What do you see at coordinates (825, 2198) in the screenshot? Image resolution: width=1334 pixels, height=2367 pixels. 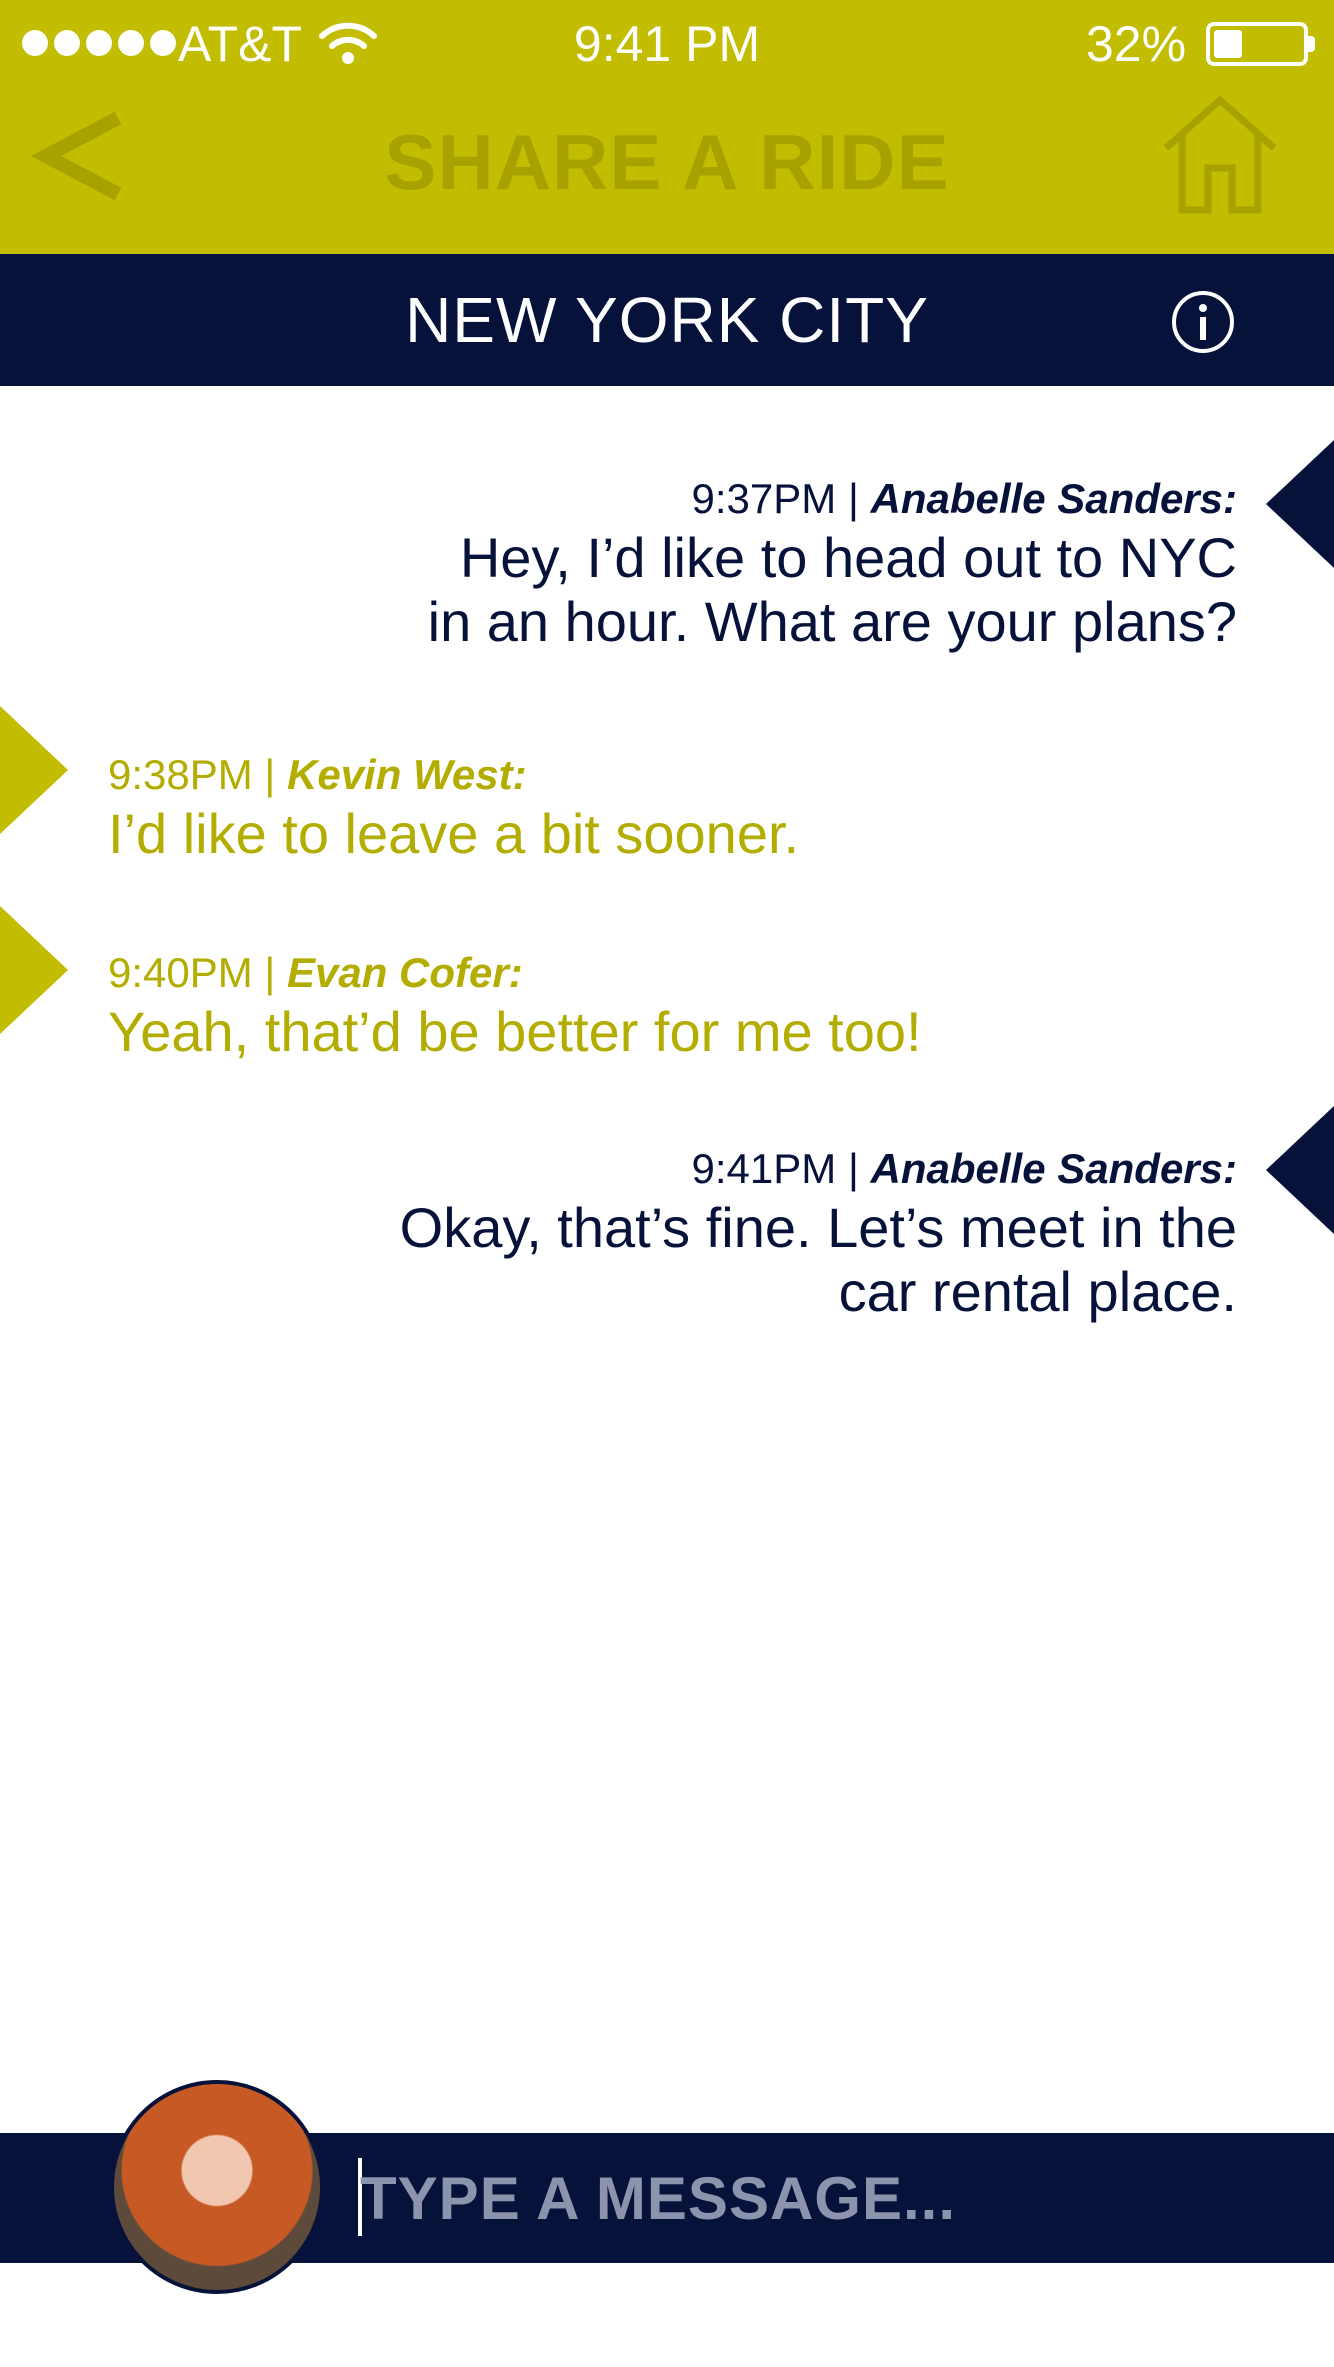 I see `message-input` at bounding box center [825, 2198].